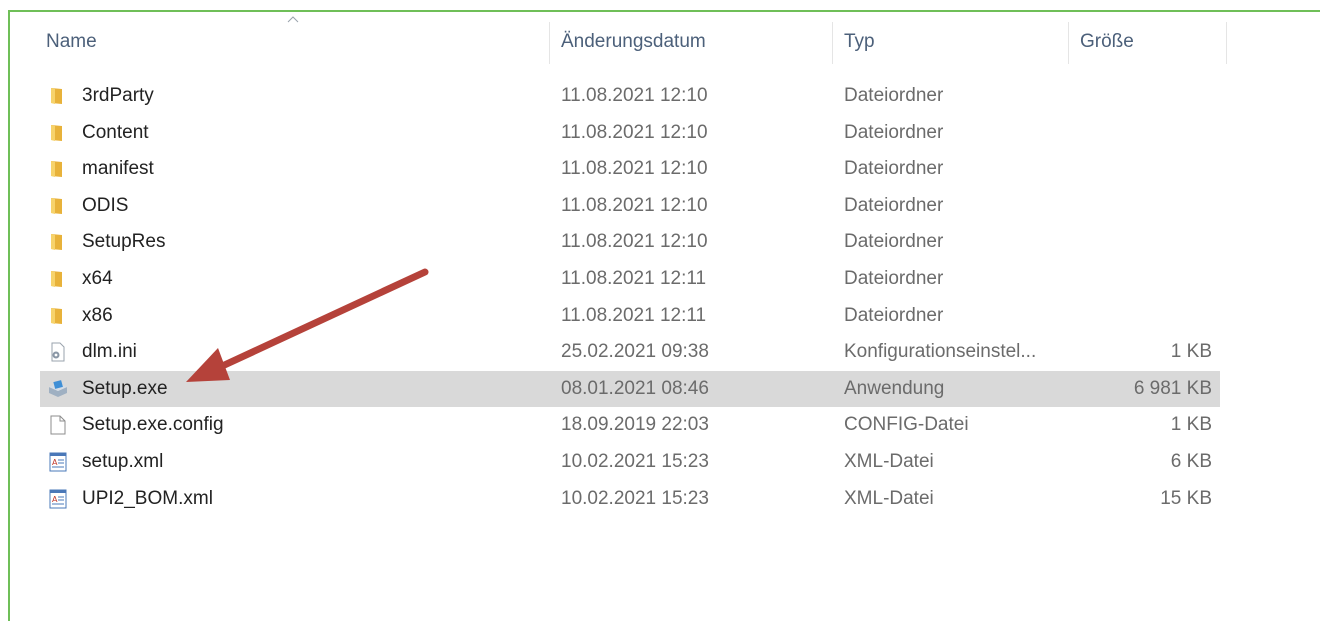 This screenshot has height=621, width=1321. What do you see at coordinates (894, 388) in the screenshot?
I see `file-type: Anwendung` at bounding box center [894, 388].